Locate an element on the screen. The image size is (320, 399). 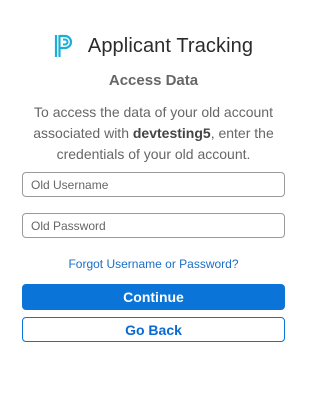
old-username-input is located at coordinates (153, 184).